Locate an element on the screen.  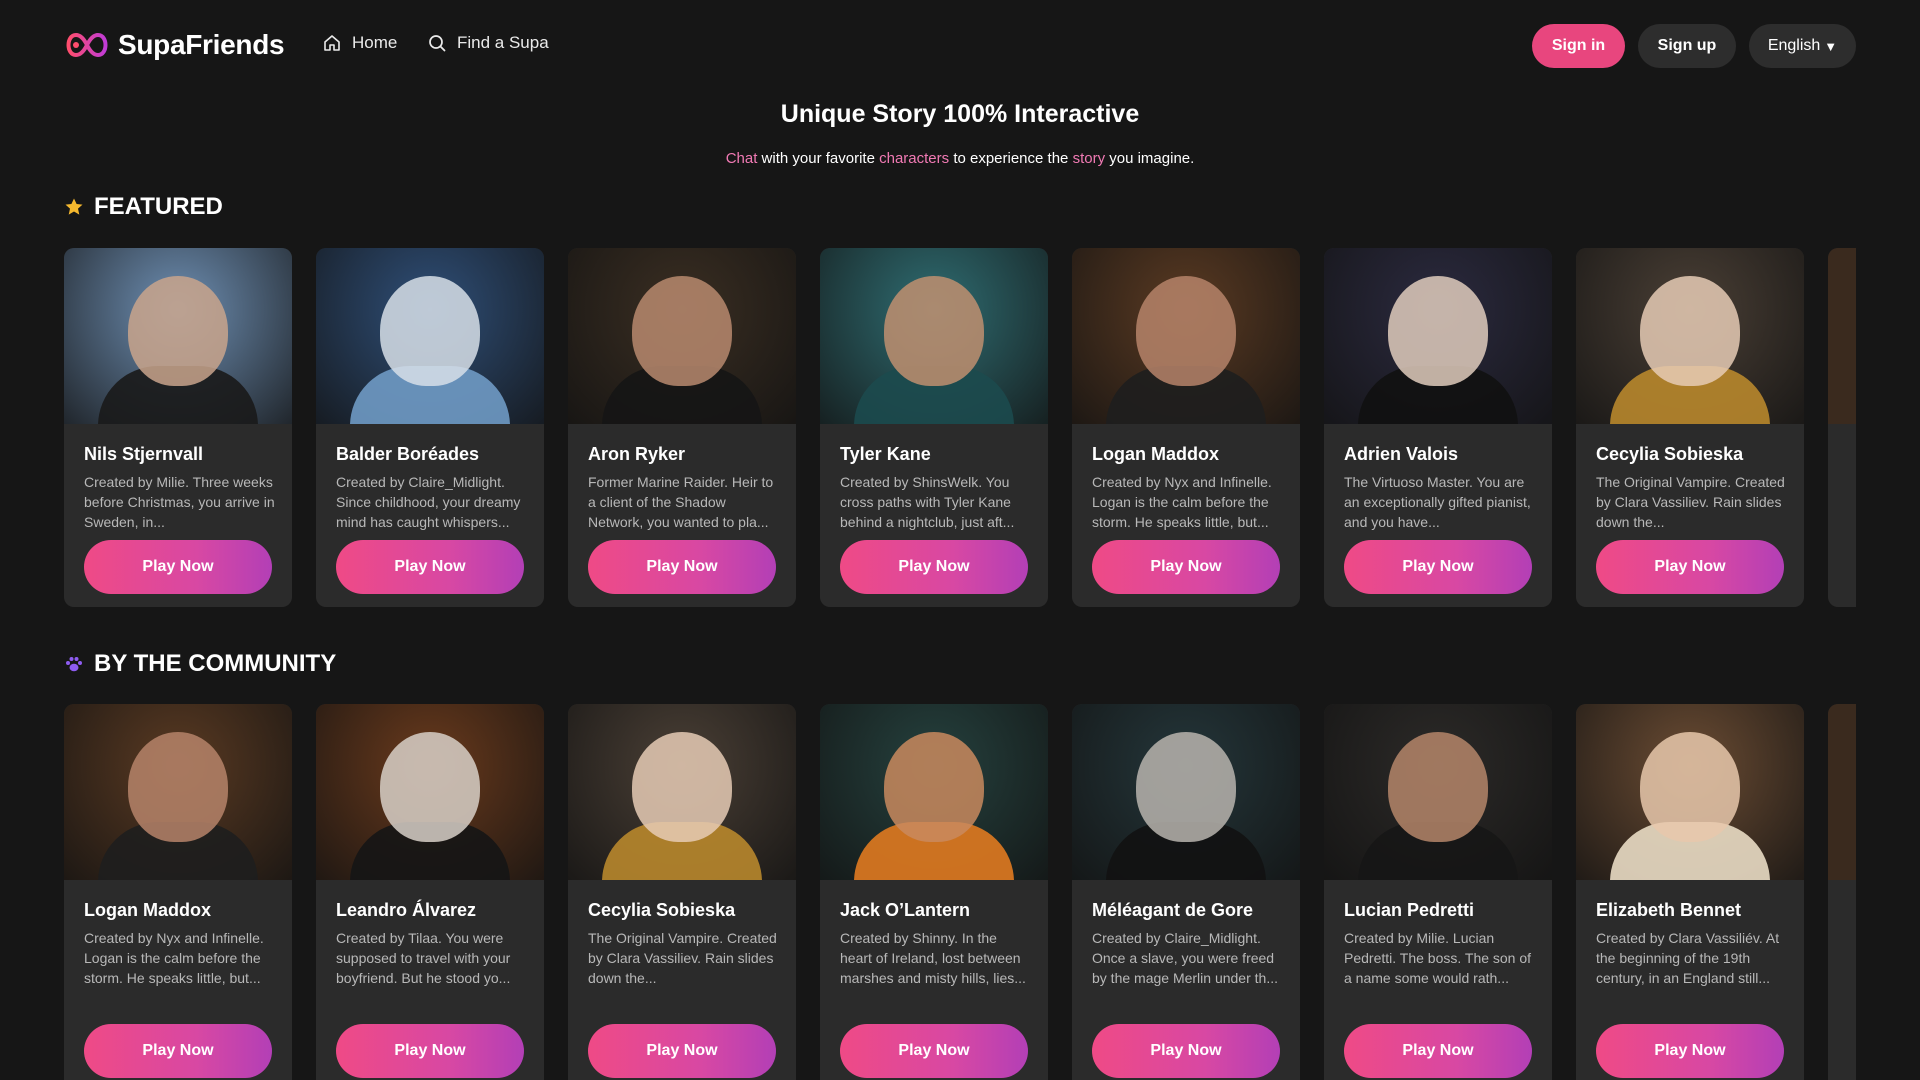
search-icon is located at coordinates (437, 43).